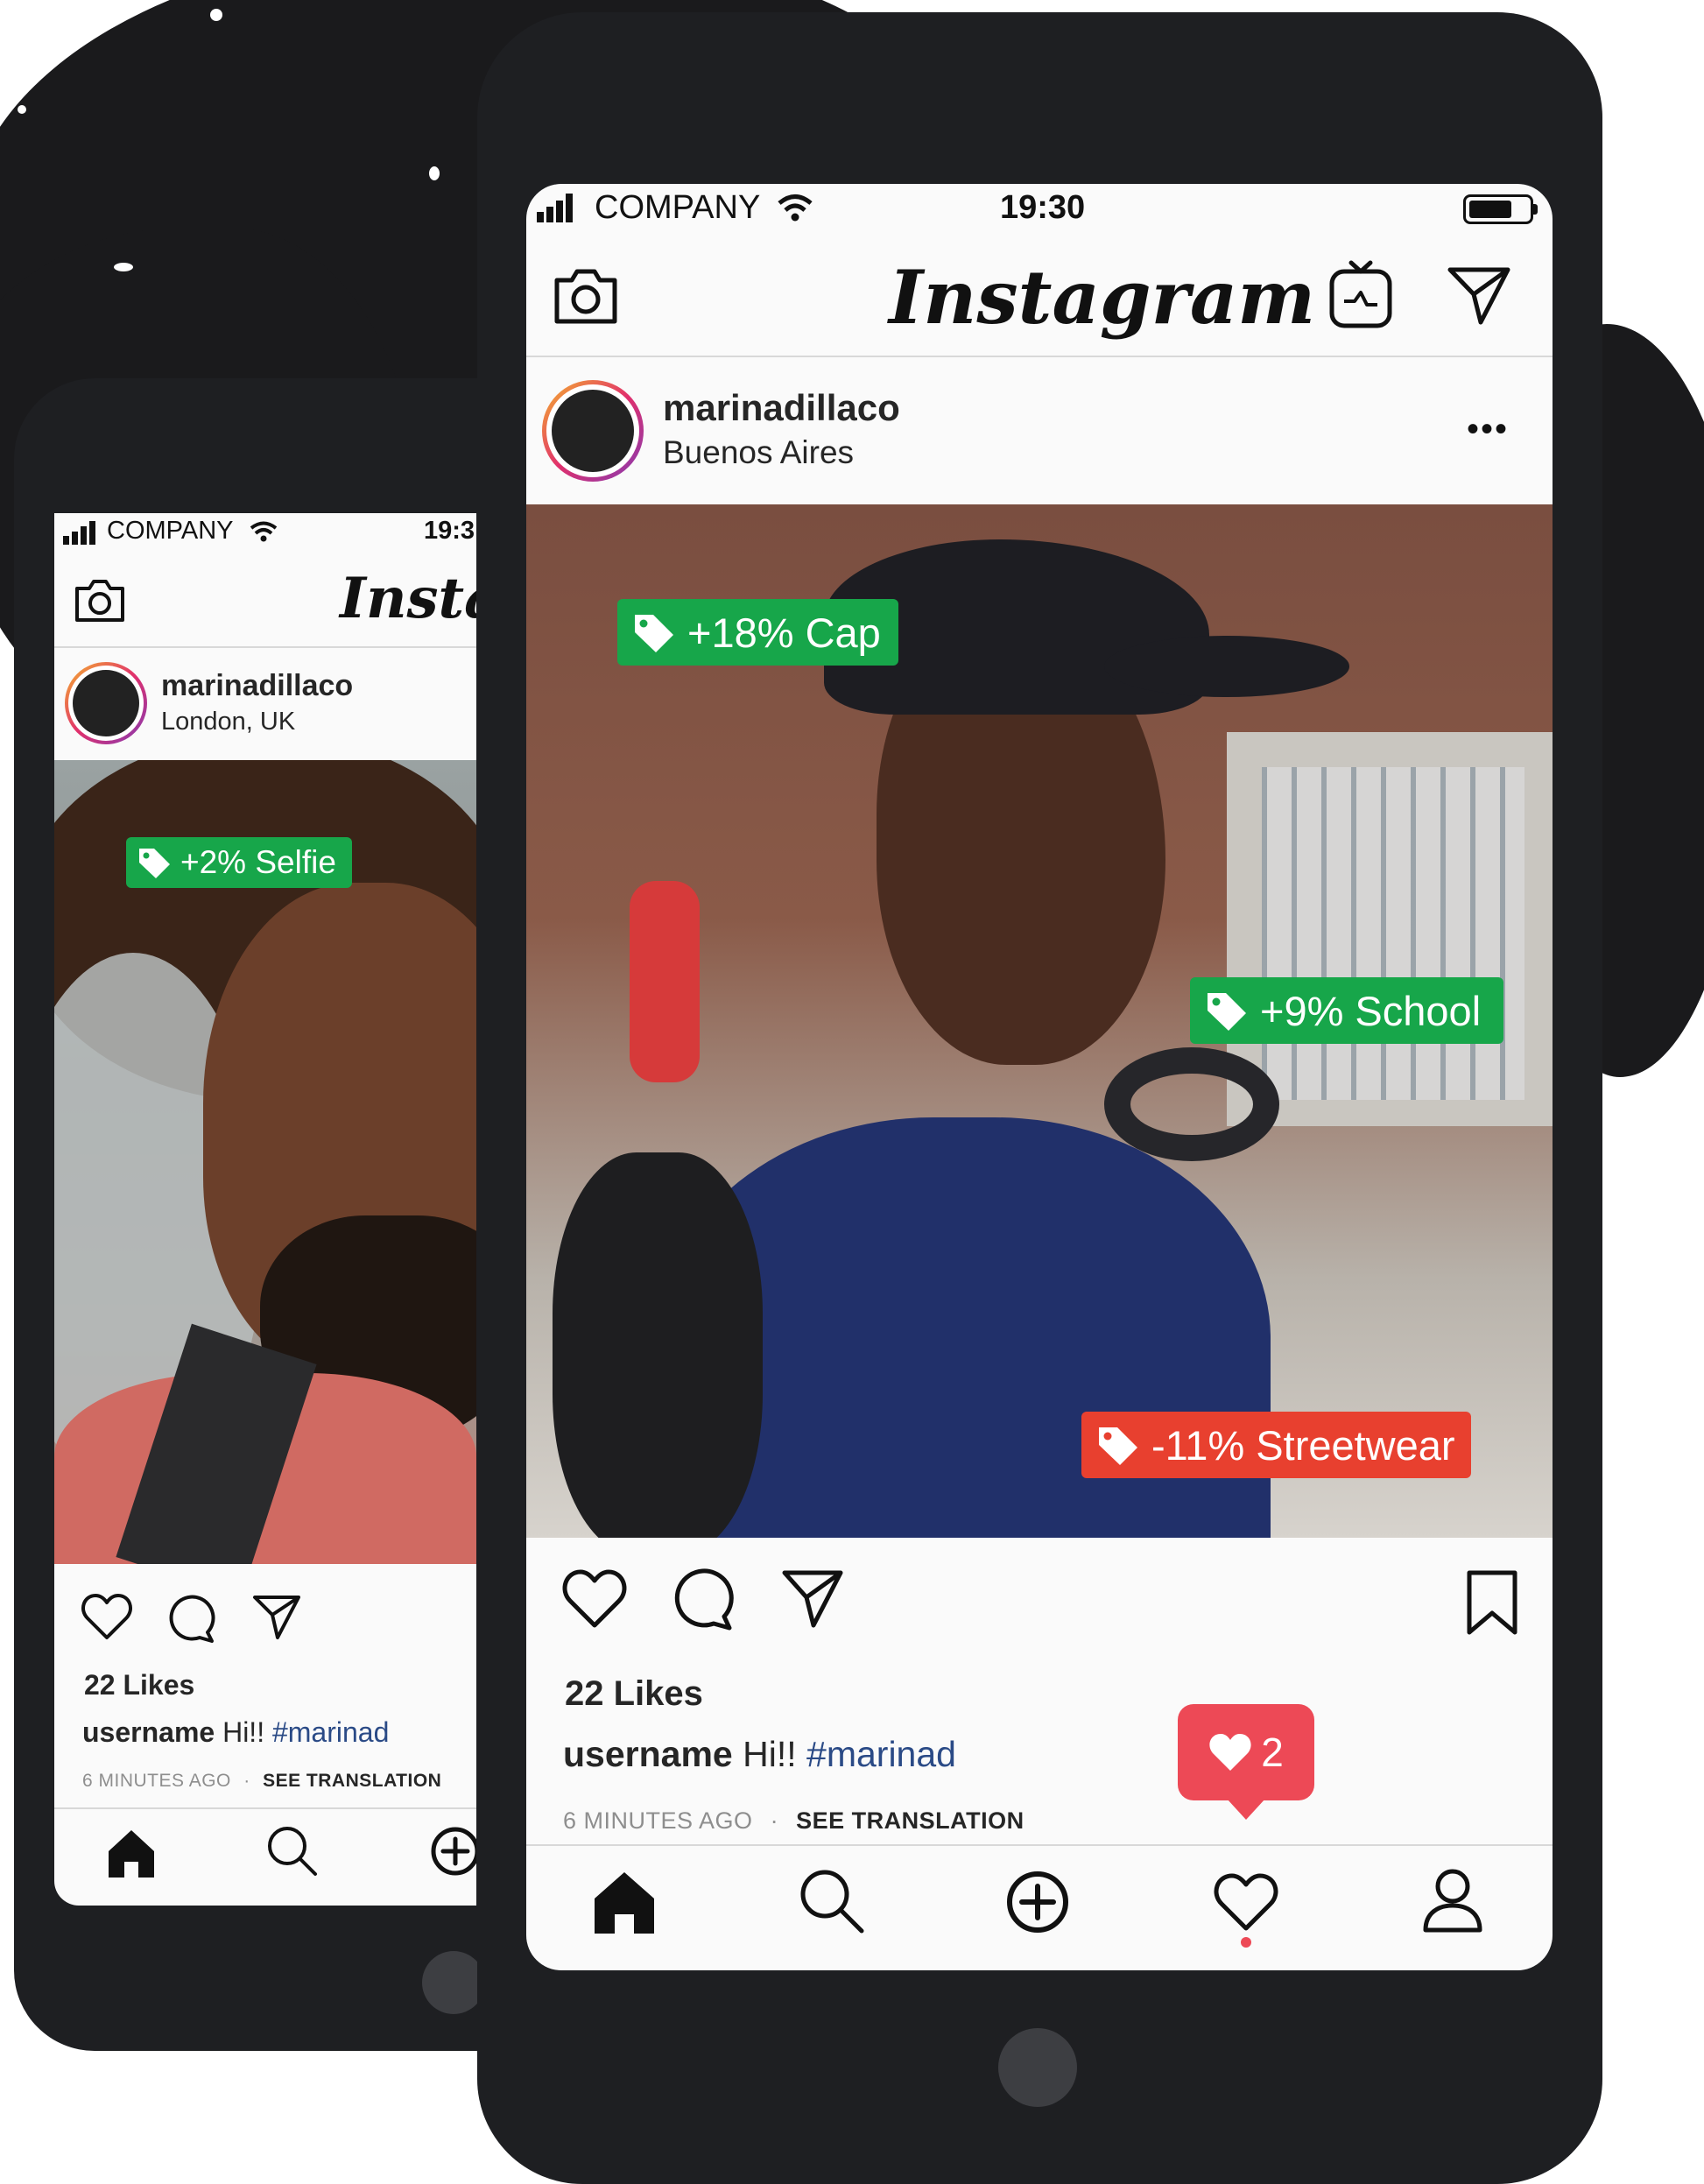  I want to click on shop-tag: -11% Streetwear, so click(1276, 1445).